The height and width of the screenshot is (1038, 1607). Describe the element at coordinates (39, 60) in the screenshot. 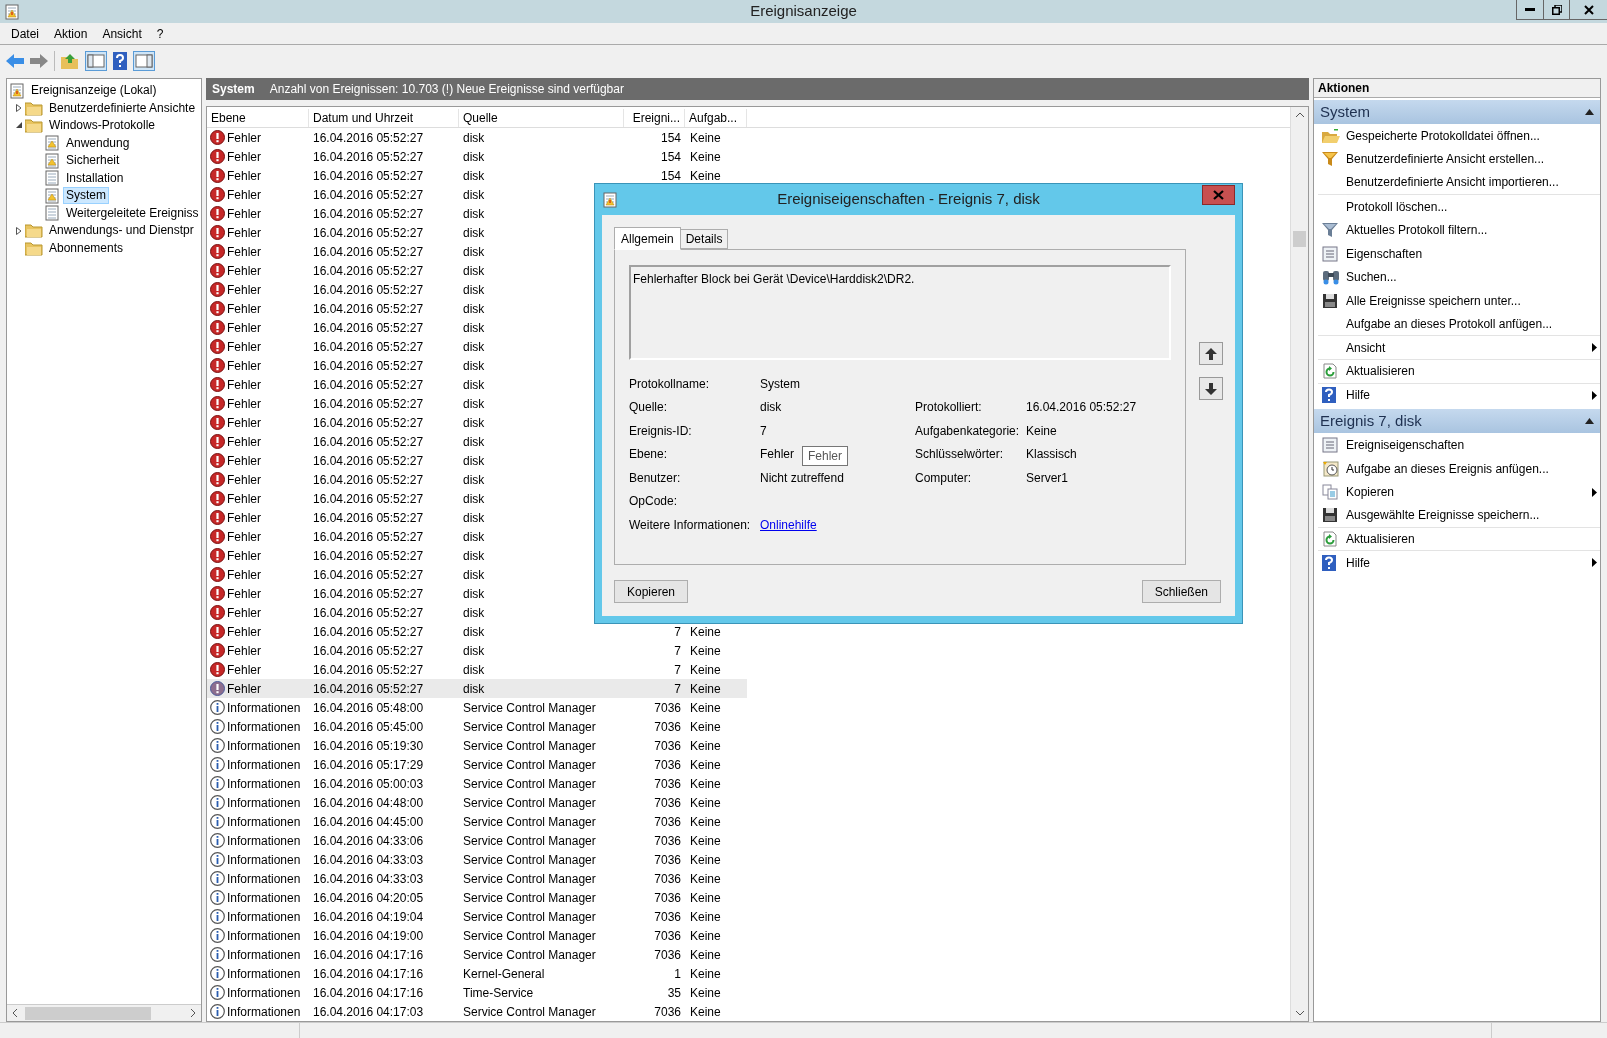

I see `forward-arrow-icon` at that location.